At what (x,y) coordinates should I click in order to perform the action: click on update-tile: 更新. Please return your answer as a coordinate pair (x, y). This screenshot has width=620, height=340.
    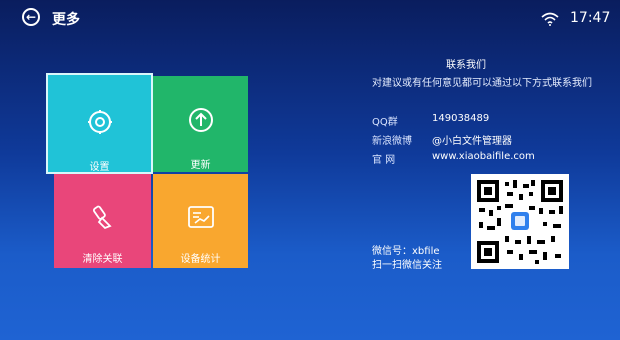
    Looking at the image, I should click on (200, 124).